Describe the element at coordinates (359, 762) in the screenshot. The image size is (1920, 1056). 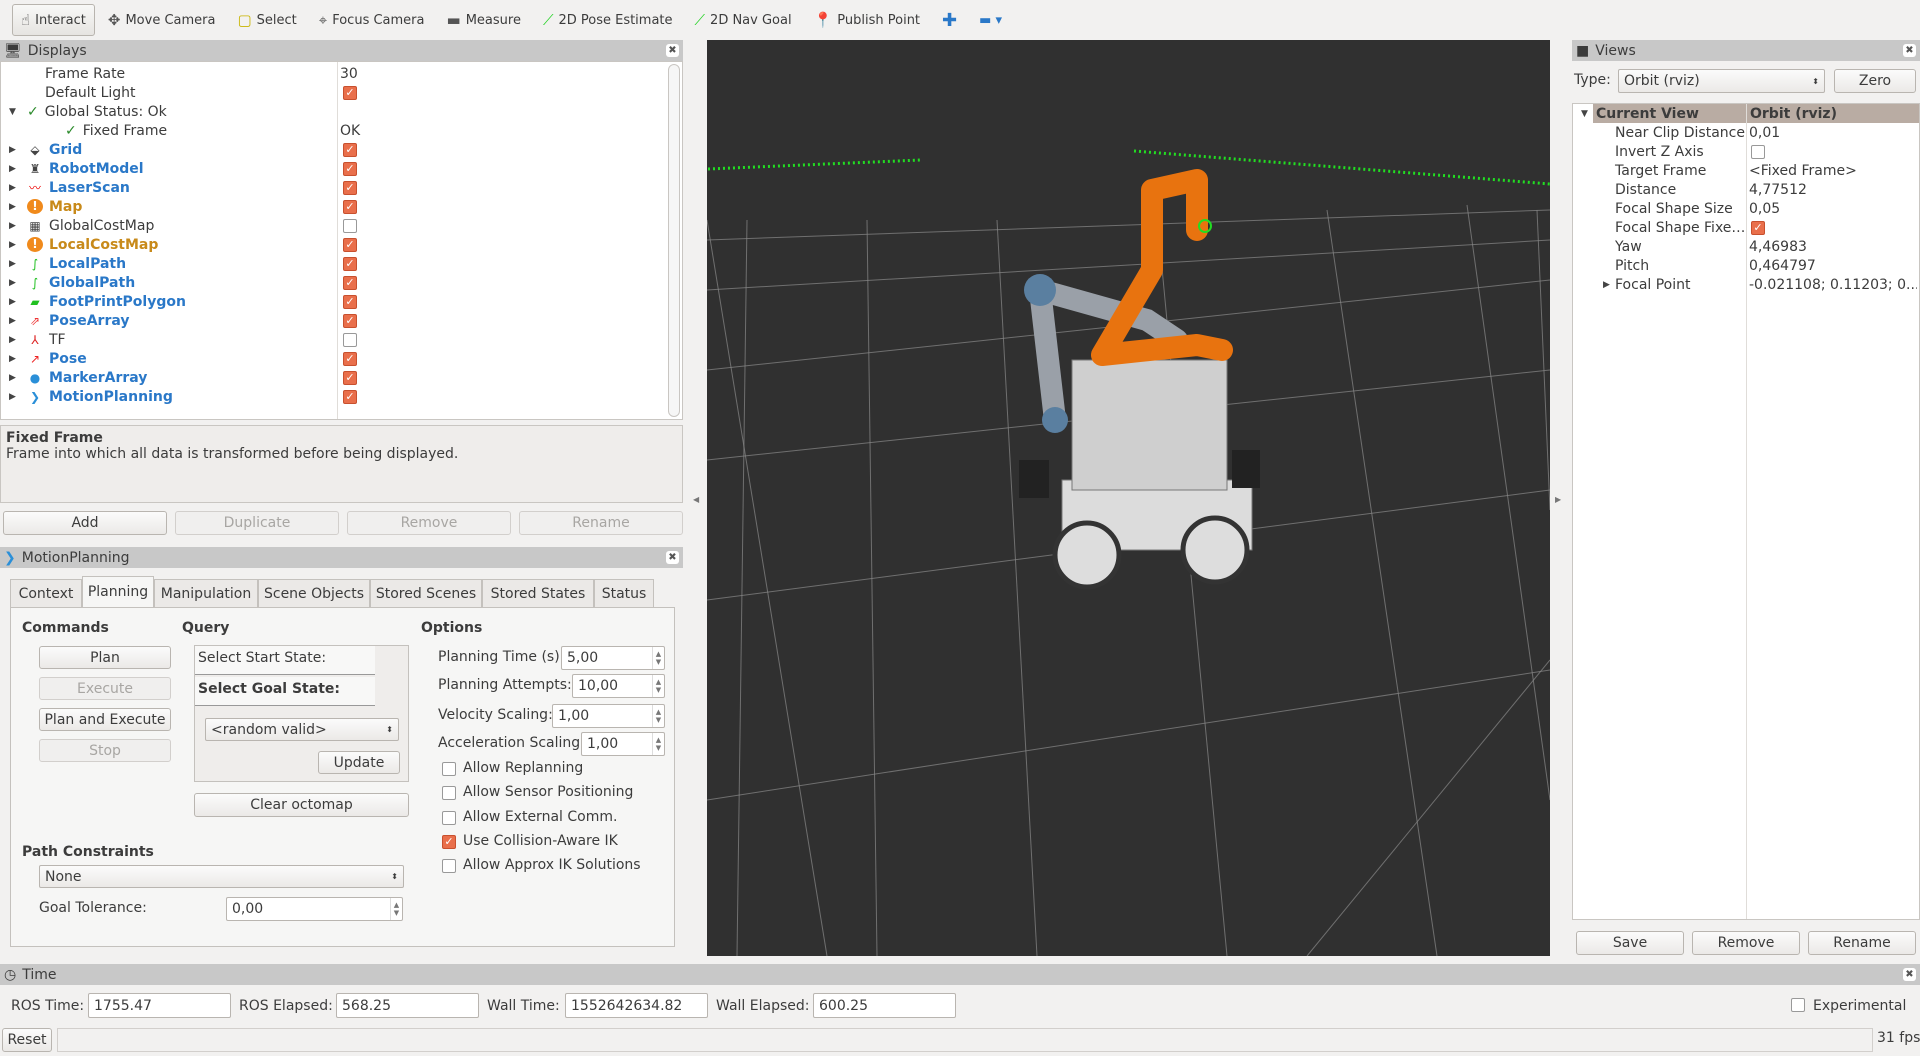
I see `update-button: Update` at that location.